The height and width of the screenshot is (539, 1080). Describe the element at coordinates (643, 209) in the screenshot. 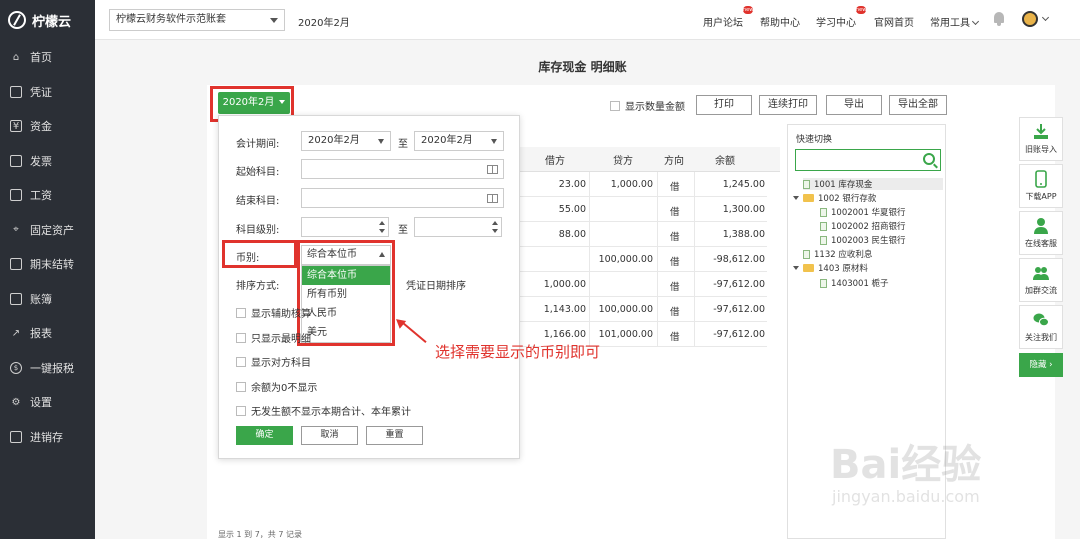

I see `table-row: 55.00 借 1,300.00` at that location.